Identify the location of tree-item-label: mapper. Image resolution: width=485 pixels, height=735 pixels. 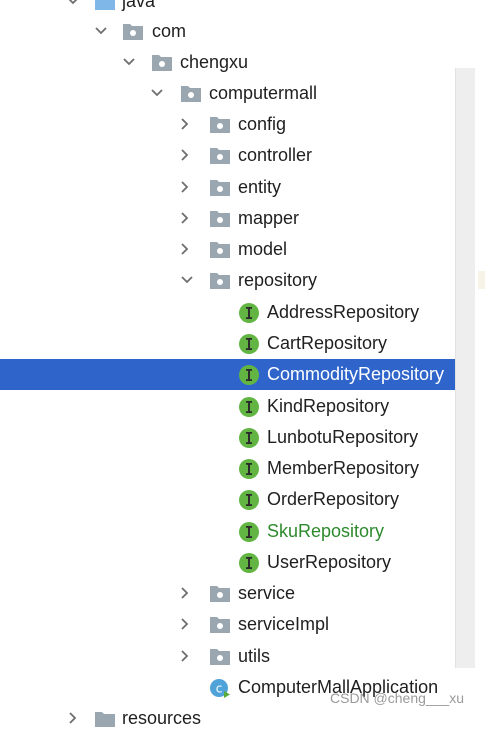
(269, 218).